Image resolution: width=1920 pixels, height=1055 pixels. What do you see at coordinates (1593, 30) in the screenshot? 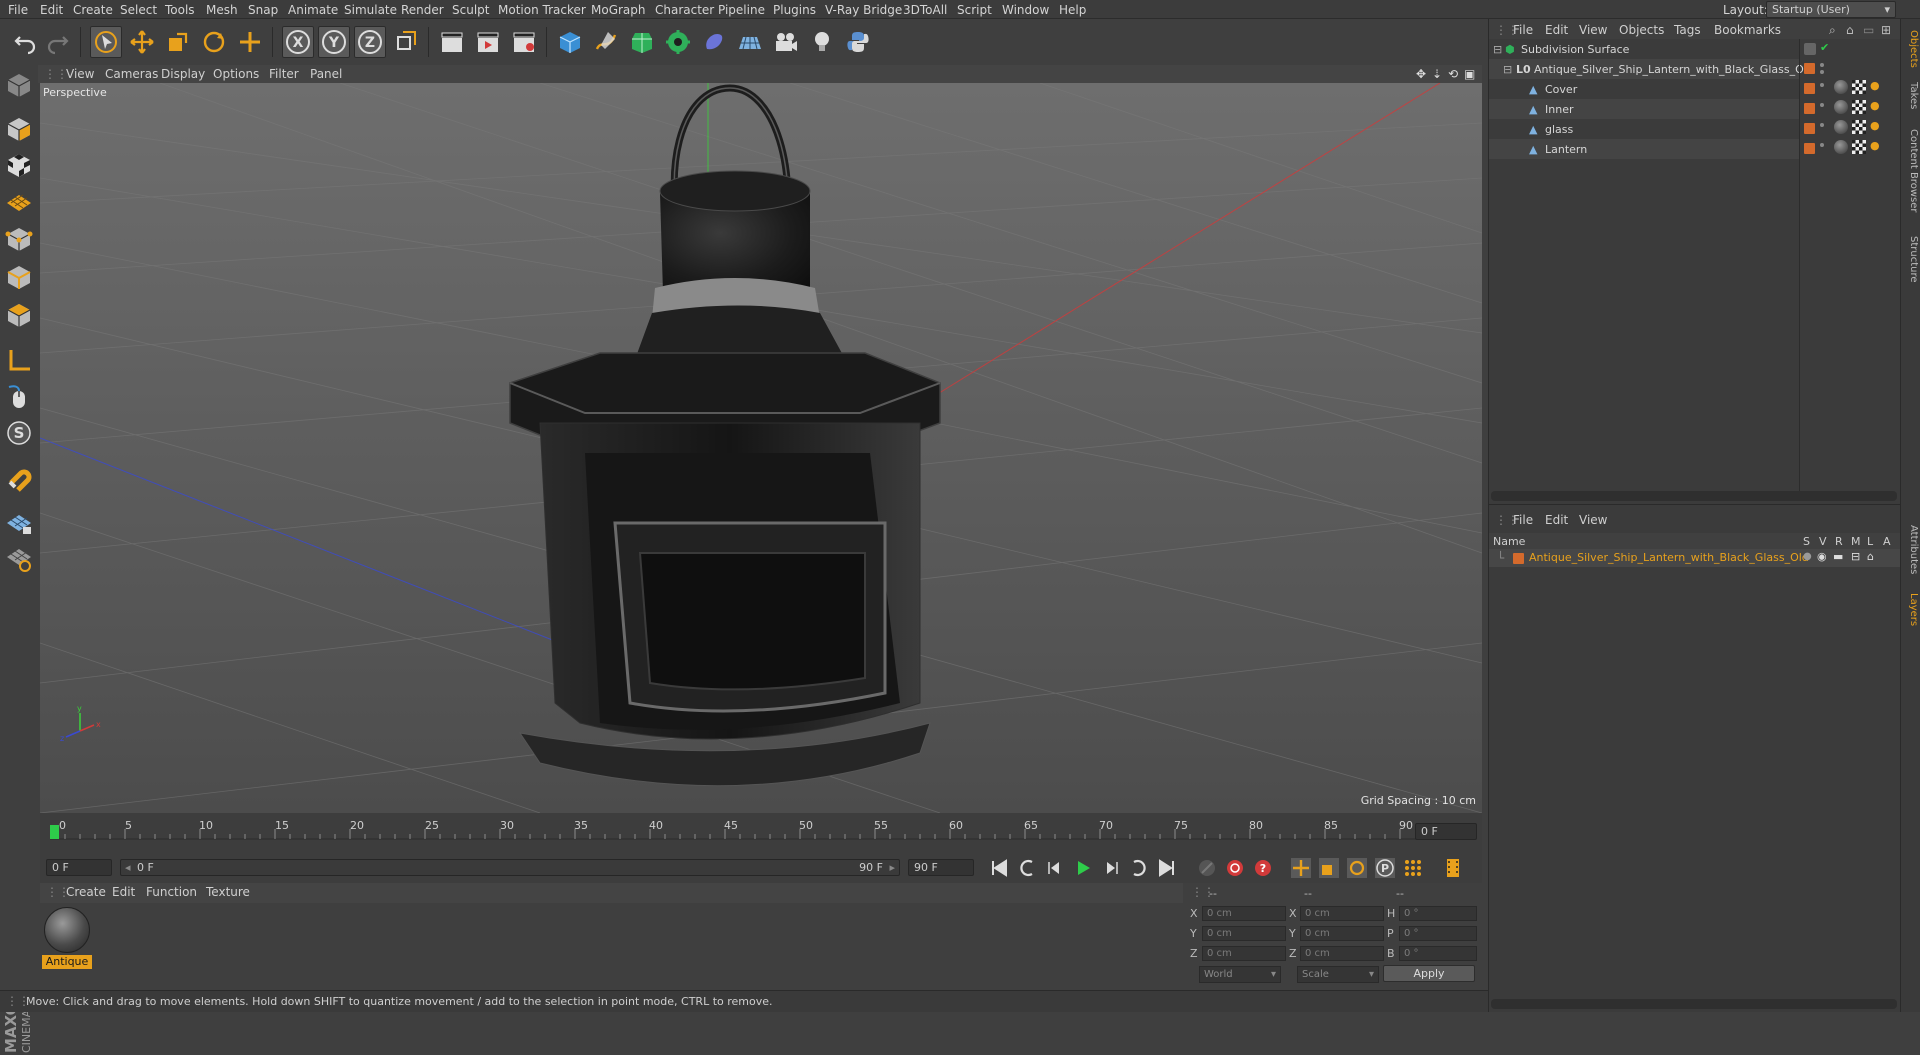
I see `object-menu-view: View` at bounding box center [1593, 30].